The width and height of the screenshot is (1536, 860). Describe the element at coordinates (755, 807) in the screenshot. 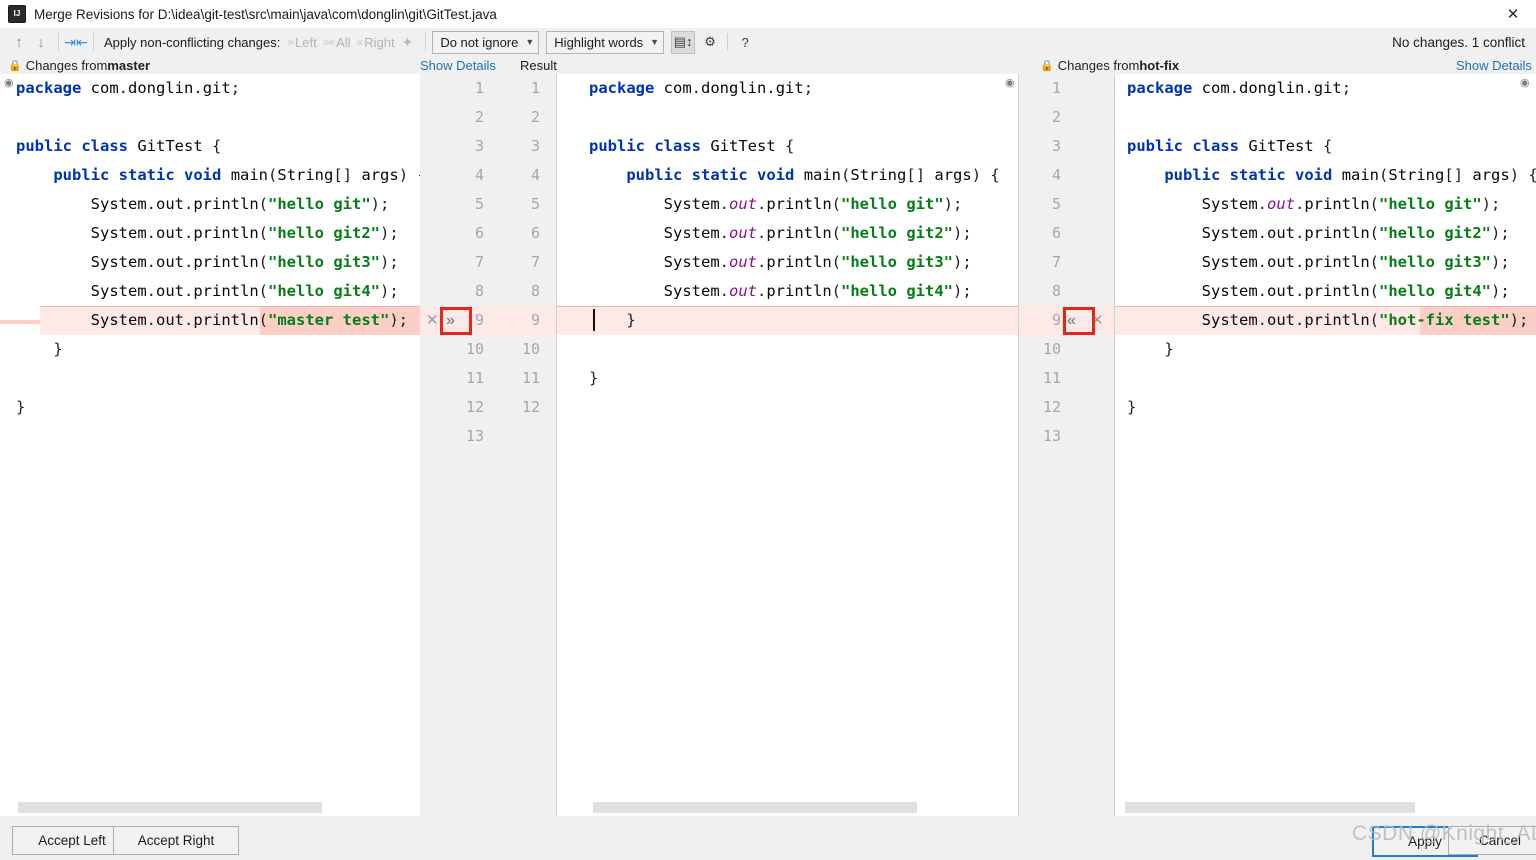

I see `center-hscrollbar` at that location.